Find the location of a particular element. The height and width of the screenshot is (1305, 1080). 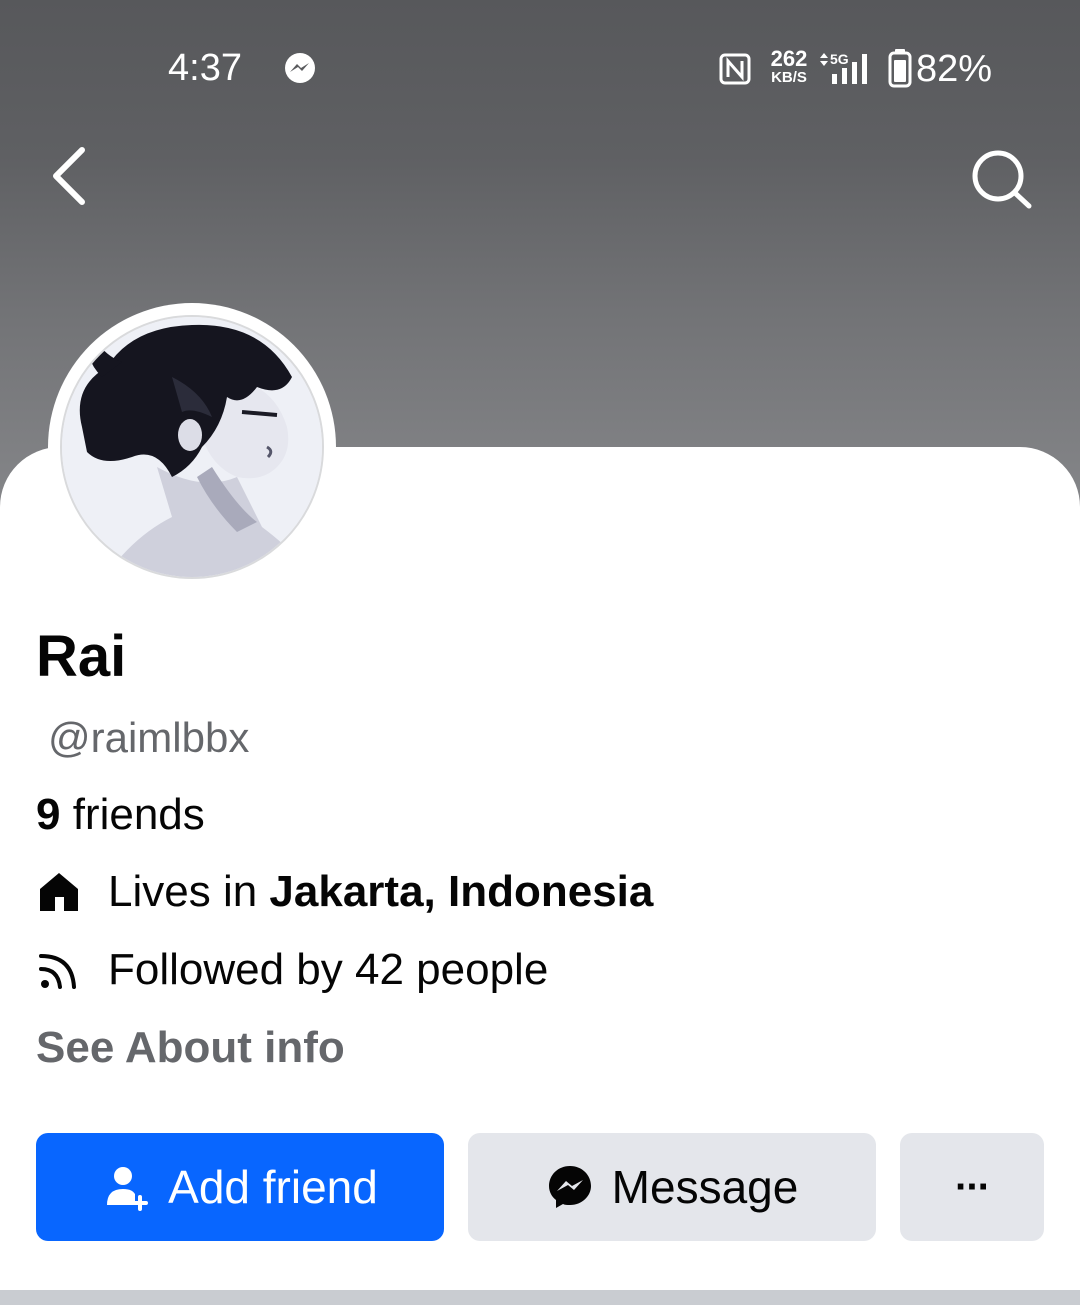

status-time: 4:37 is located at coordinates (205, 68).